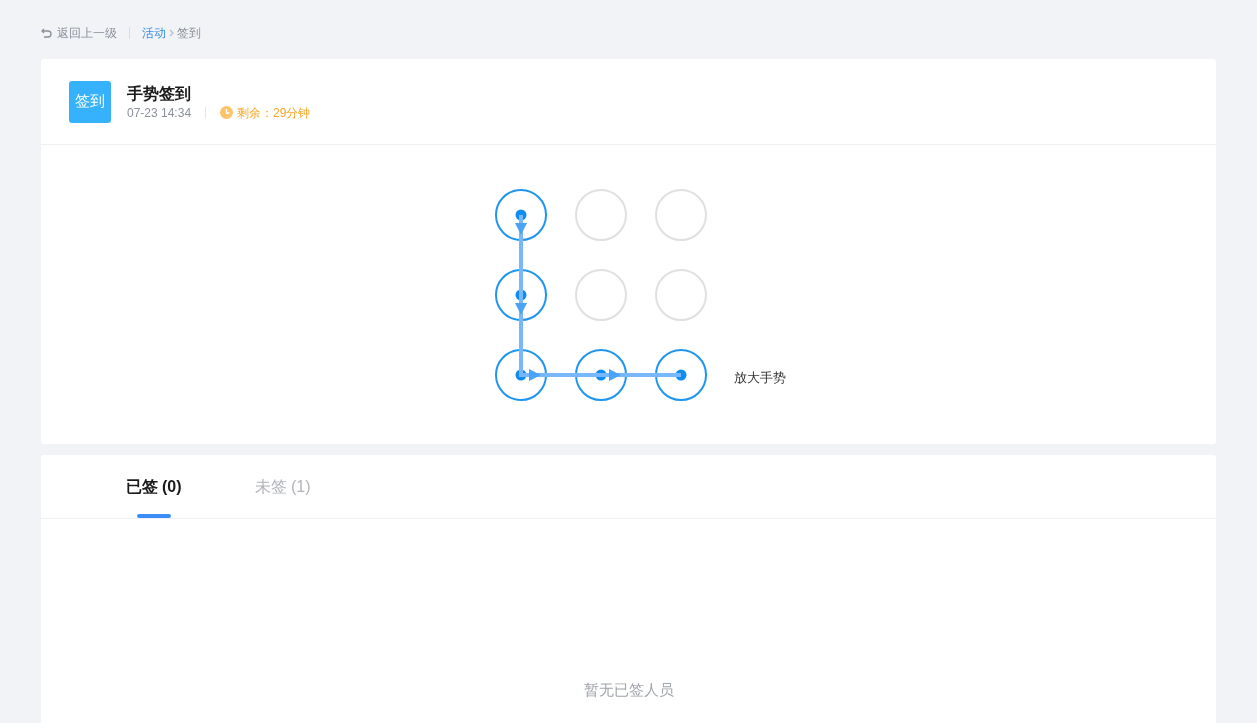 This screenshot has height=723, width=1257. Describe the element at coordinates (159, 93) in the screenshot. I see `activity-title: 手势签到` at that location.